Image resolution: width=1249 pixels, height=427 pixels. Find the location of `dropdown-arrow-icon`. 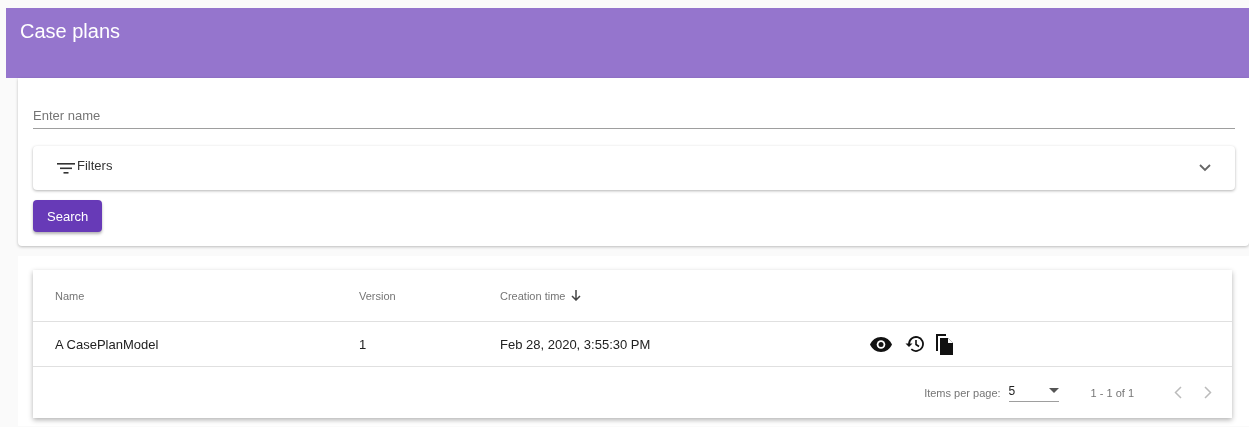

dropdown-arrow-icon is located at coordinates (1053, 390).